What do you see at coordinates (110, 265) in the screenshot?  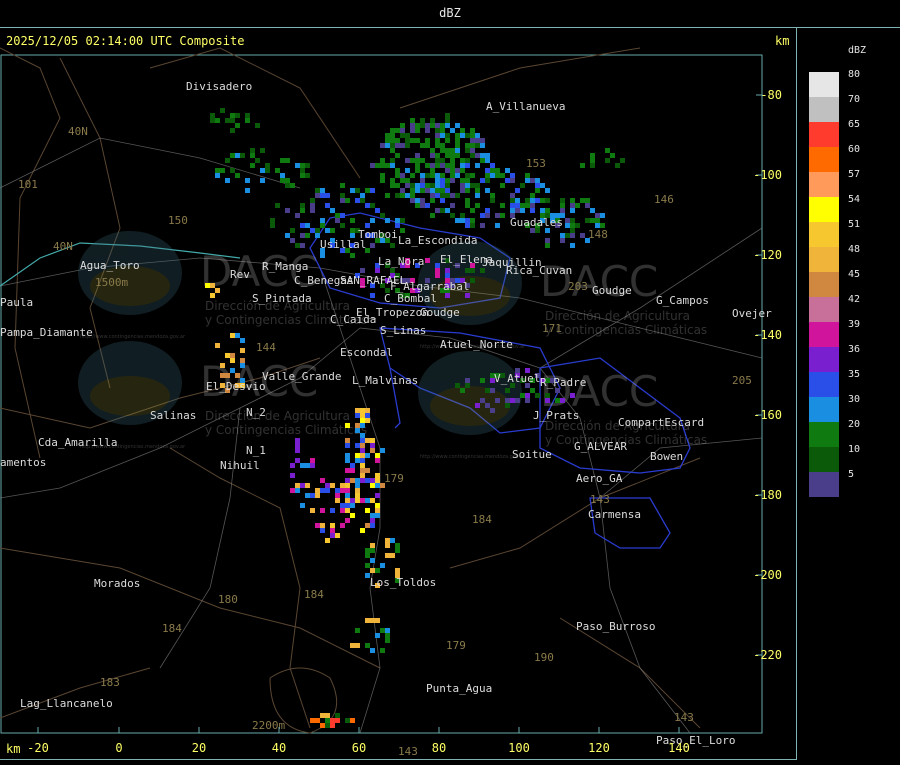 I see `place-label: Agua_Toro` at bounding box center [110, 265].